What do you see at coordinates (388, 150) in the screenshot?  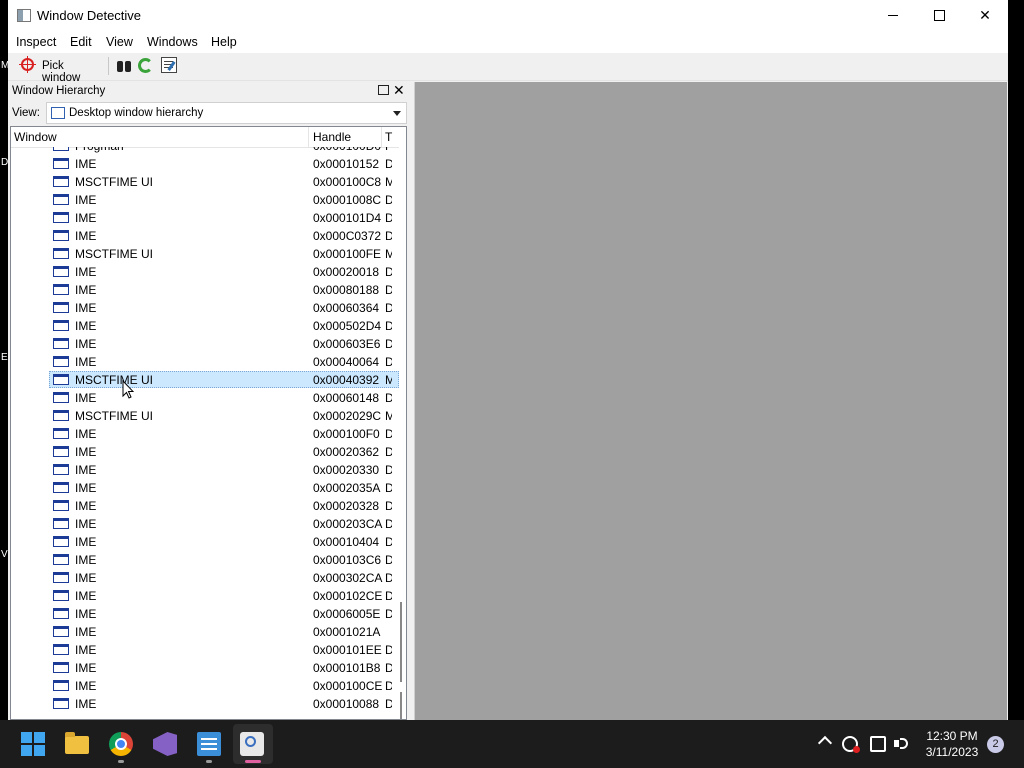 I see `row-type: P` at bounding box center [388, 150].